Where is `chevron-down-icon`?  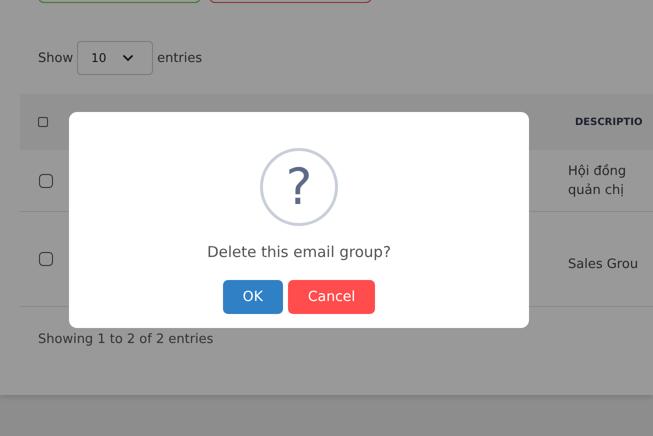
chevron-down-icon is located at coordinates (128, 58).